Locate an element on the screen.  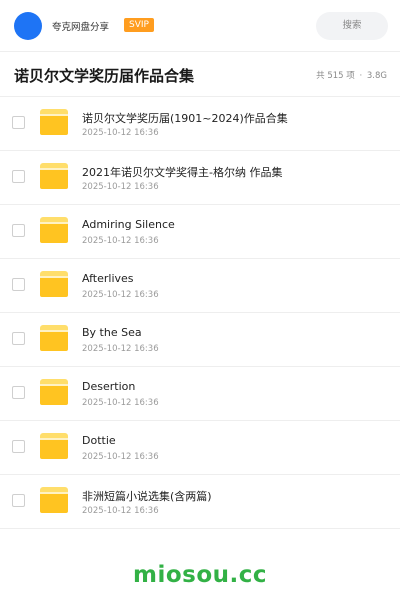
file-name: 2021年诺贝尔文学奖得主-格尔纳 作品集 is located at coordinates (182, 172).